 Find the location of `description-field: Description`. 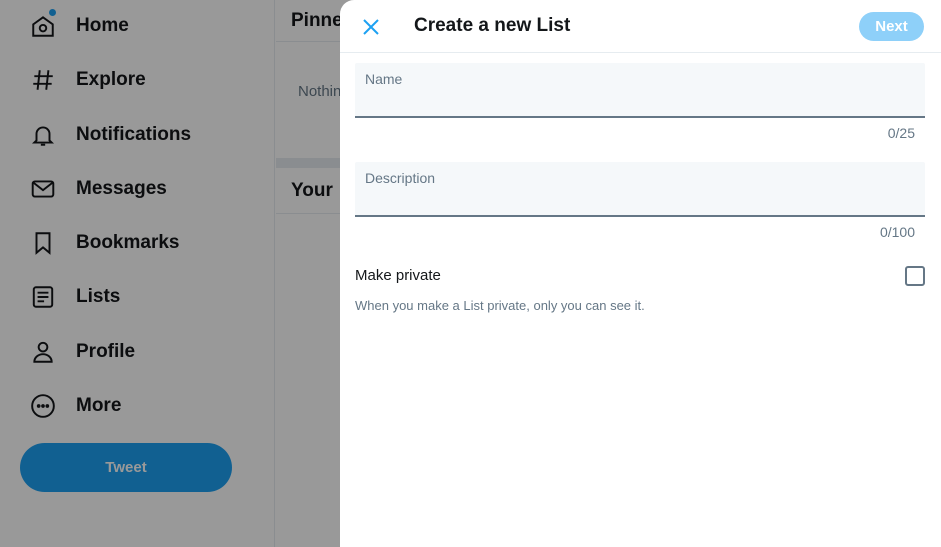

description-field: Description is located at coordinates (640, 189).